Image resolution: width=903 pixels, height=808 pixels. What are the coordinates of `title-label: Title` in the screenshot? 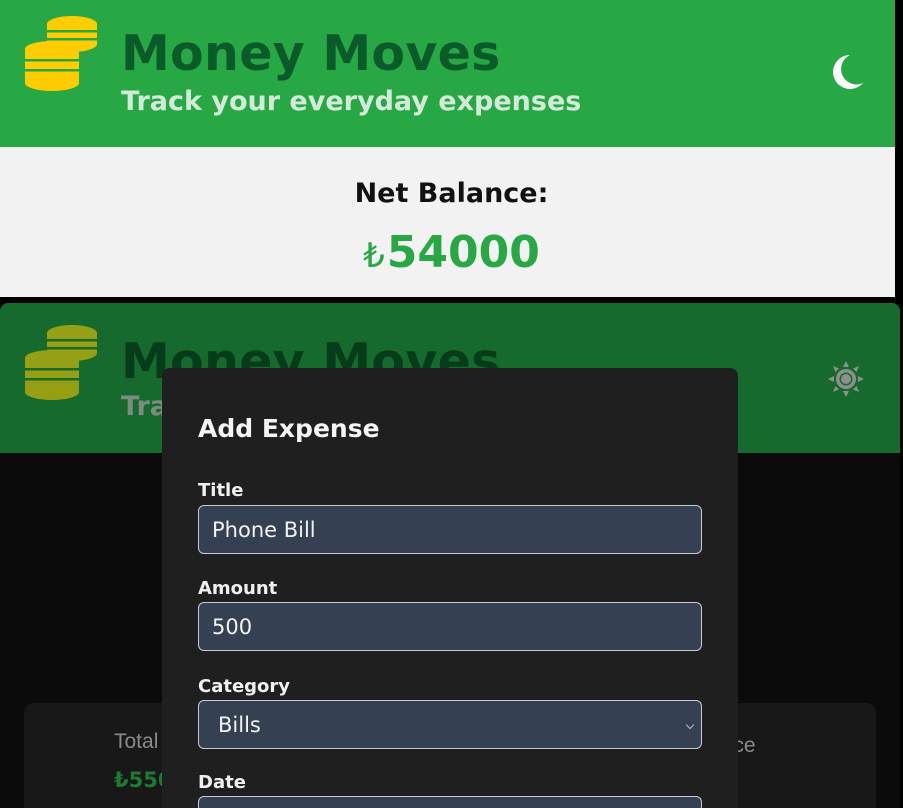 It's located at (221, 490).